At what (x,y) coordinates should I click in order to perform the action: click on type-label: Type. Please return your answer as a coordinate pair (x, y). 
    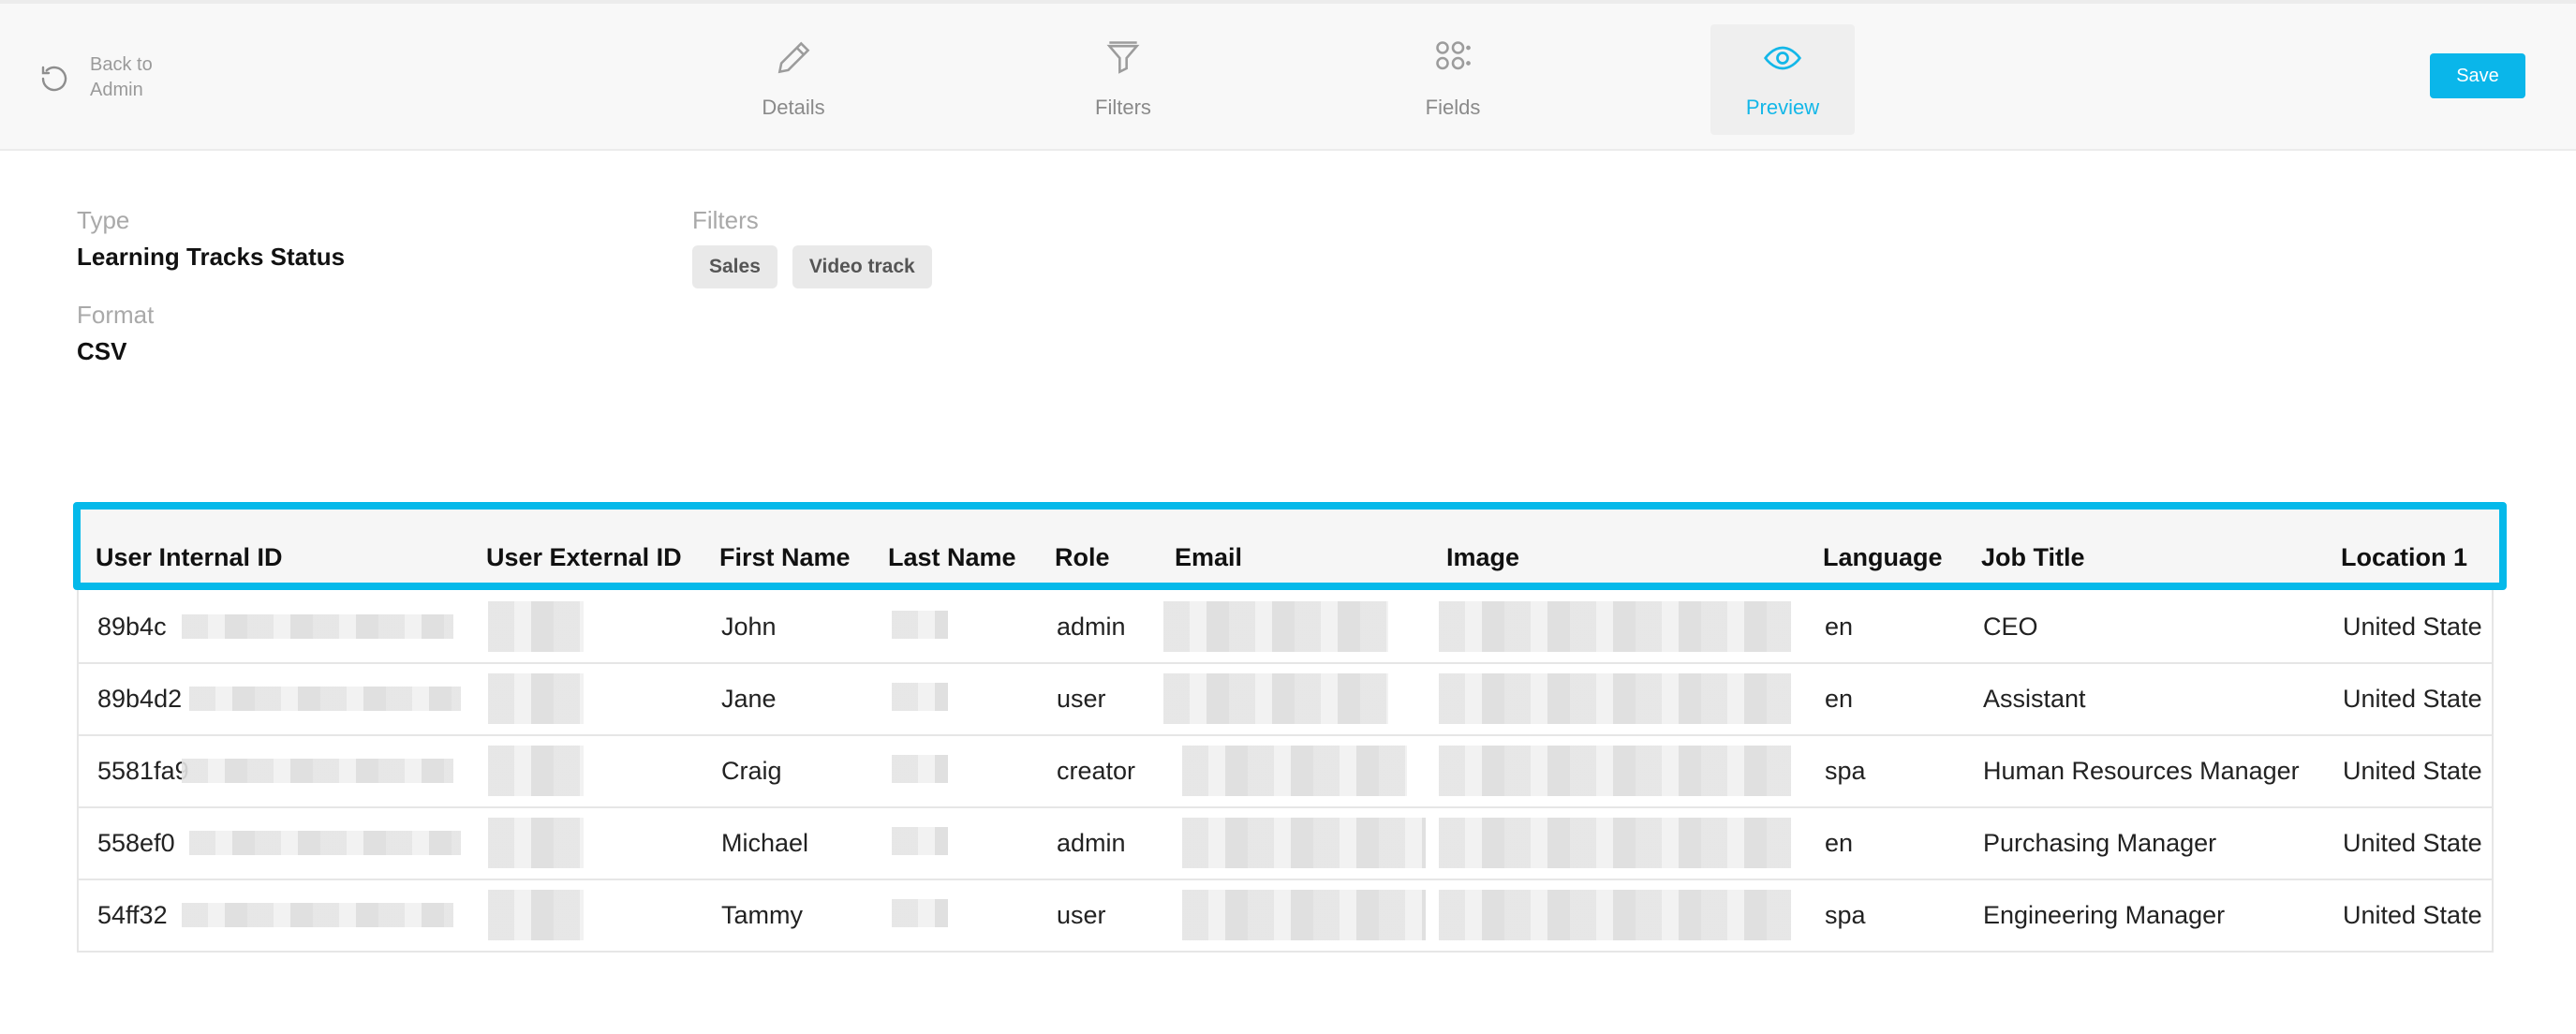
    Looking at the image, I should click on (103, 220).